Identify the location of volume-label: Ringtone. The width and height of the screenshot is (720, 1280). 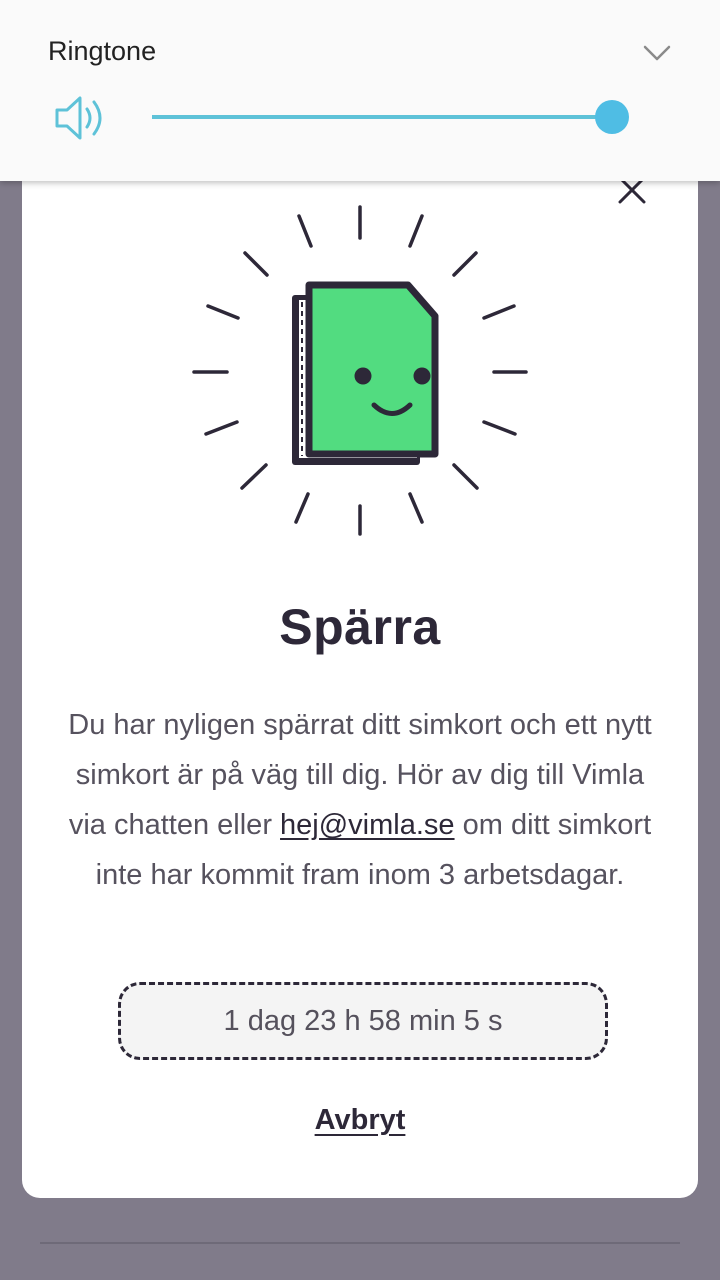
(102, 51).